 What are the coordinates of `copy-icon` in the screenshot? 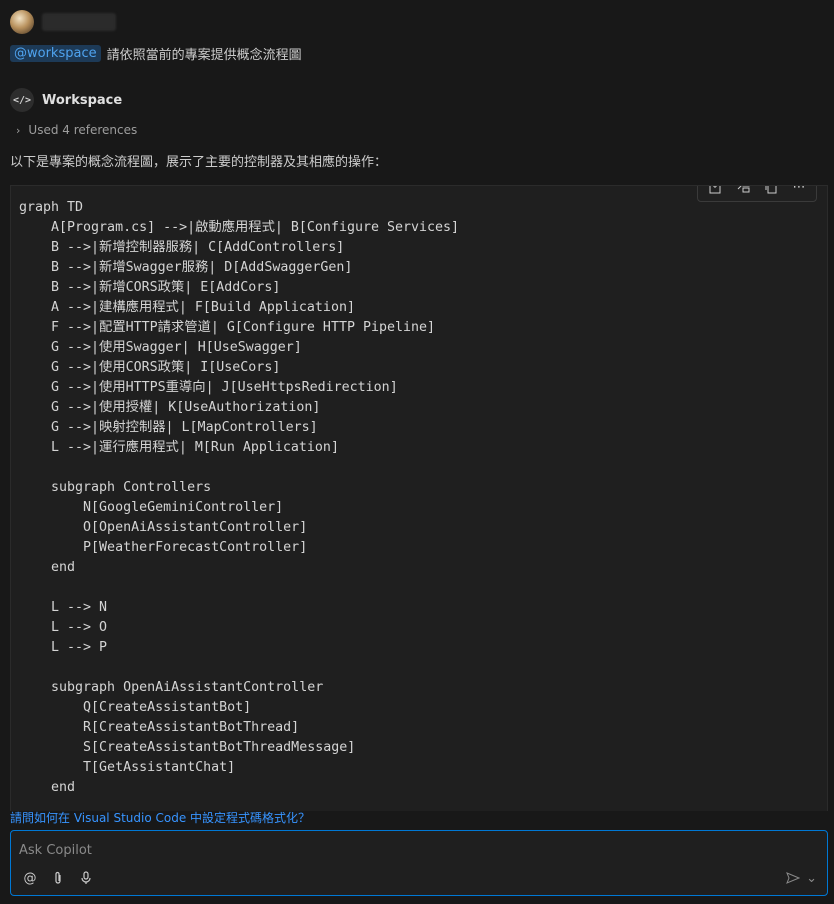 It's located at (771, 192).